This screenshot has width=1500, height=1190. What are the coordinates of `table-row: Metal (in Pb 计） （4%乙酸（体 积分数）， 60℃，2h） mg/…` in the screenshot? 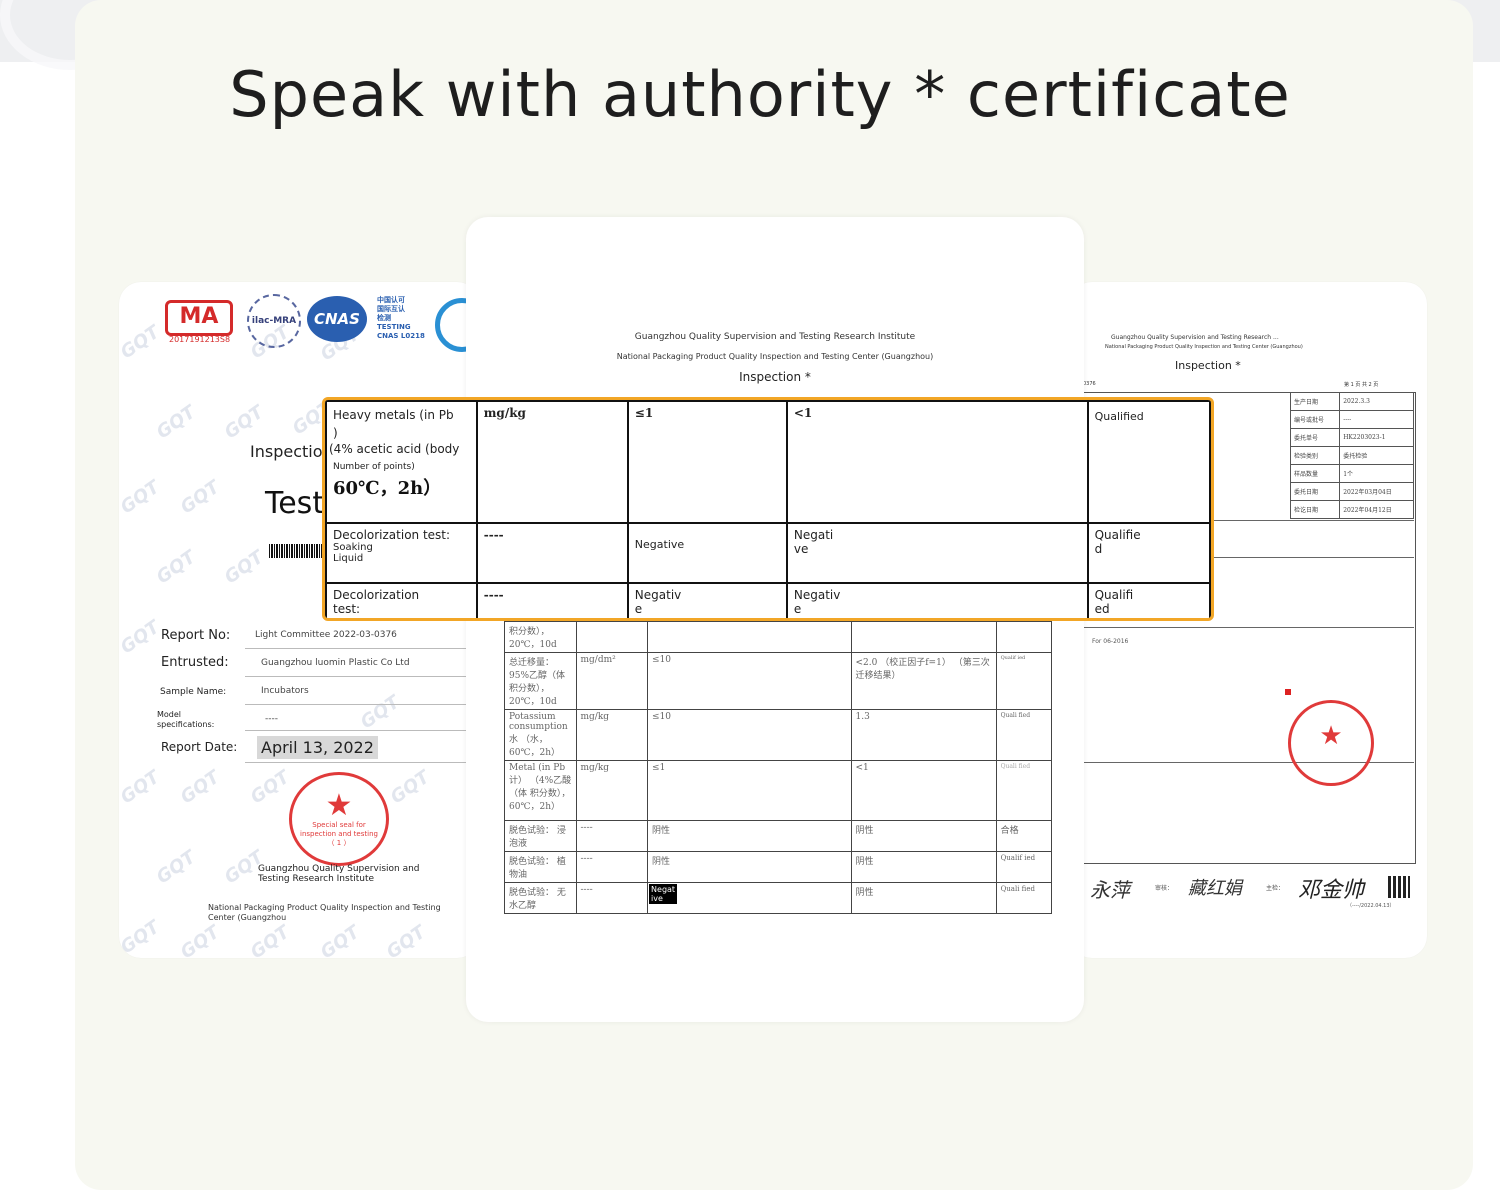 It's located at (778, 790).